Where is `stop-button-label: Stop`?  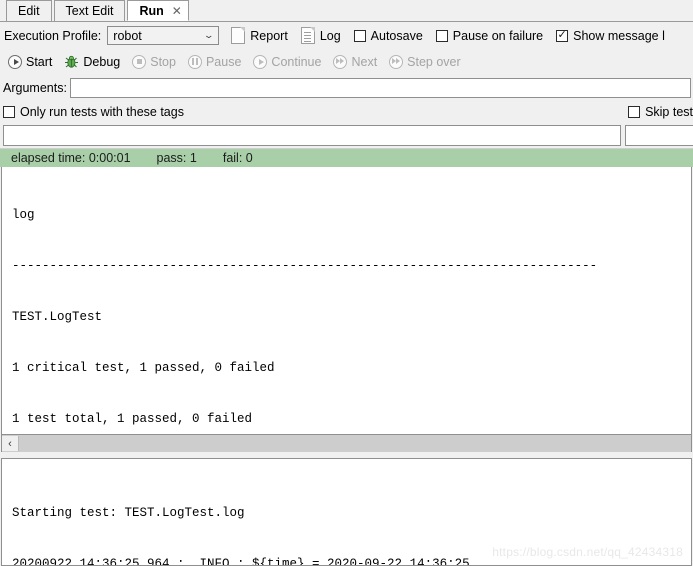 stop-button-label: Stop is located at coordinates (163, 61).